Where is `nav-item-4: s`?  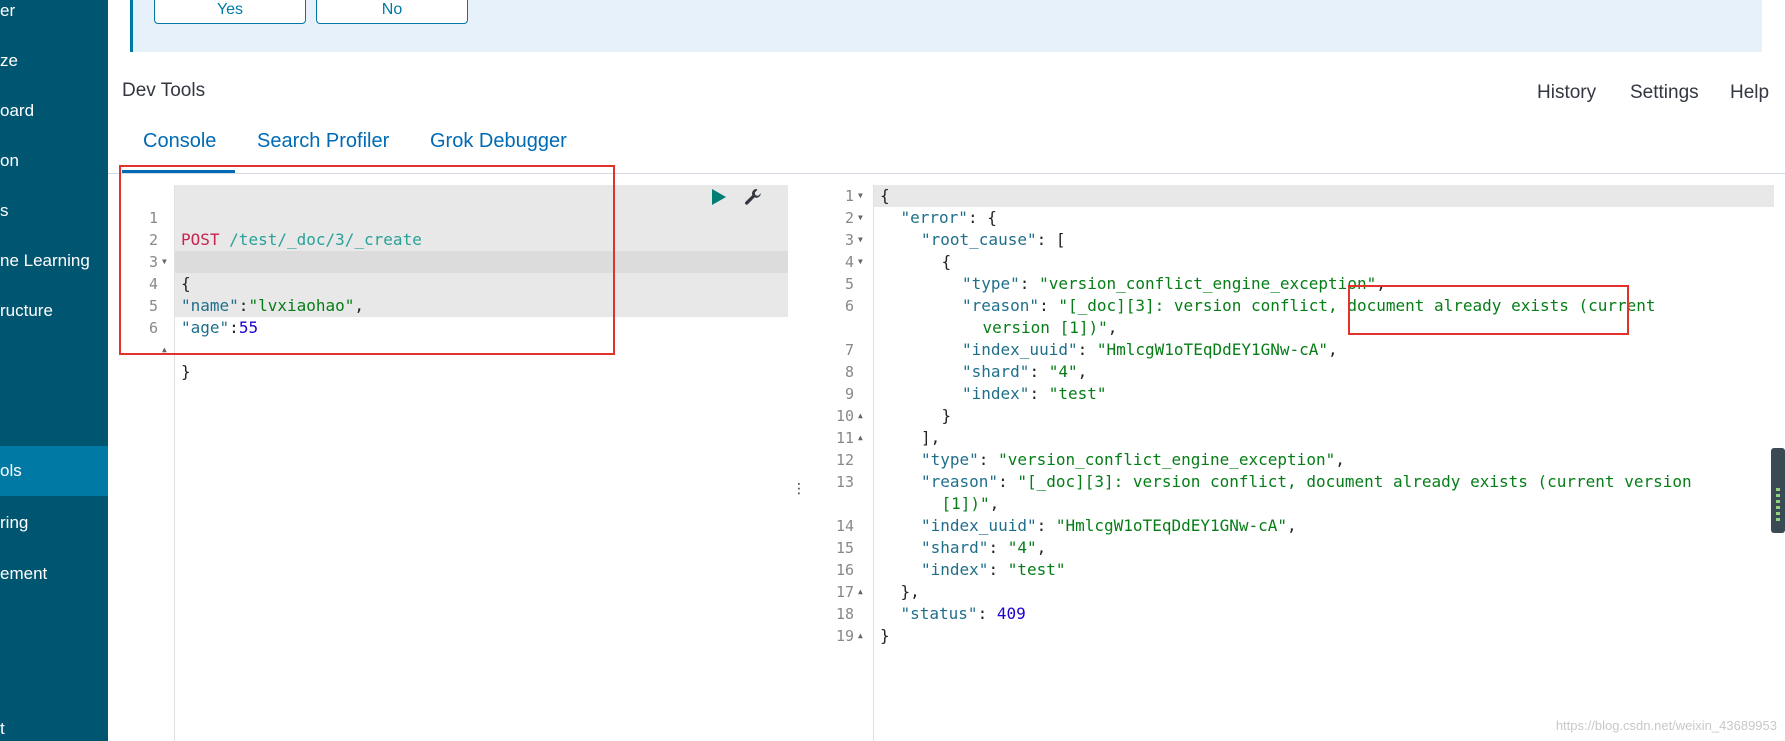
nav-item-4: s is located at coordinates (54, 211).